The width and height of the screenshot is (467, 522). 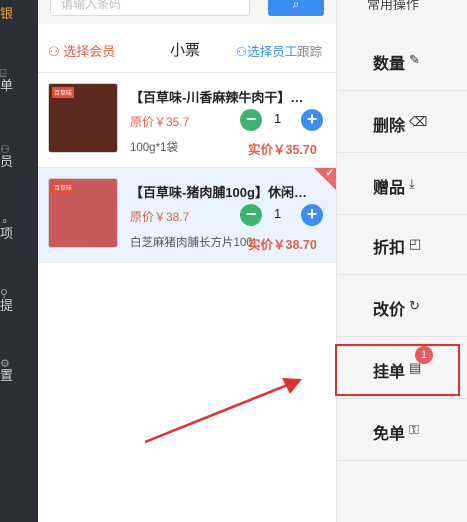 What do you see at coordinates (414, 59) in the screenshot?
I see `edit-icon: ✎` at bounding box center [414, 59].